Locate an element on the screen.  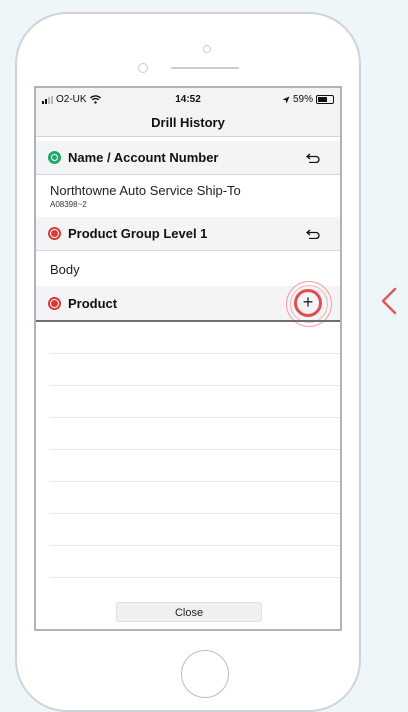
section-header-product-group: Product Group Level 1 is located at coordinates (188, 234).